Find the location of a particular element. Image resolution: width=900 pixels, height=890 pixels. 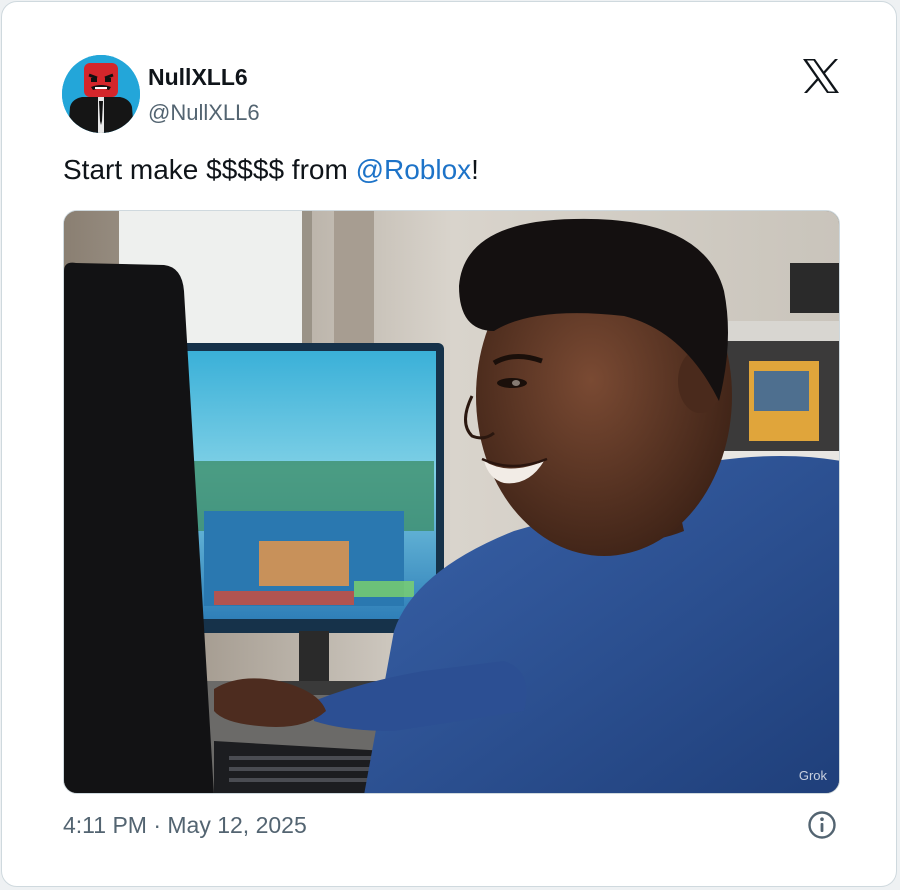

info-icon is located at coordinates (822, 825).